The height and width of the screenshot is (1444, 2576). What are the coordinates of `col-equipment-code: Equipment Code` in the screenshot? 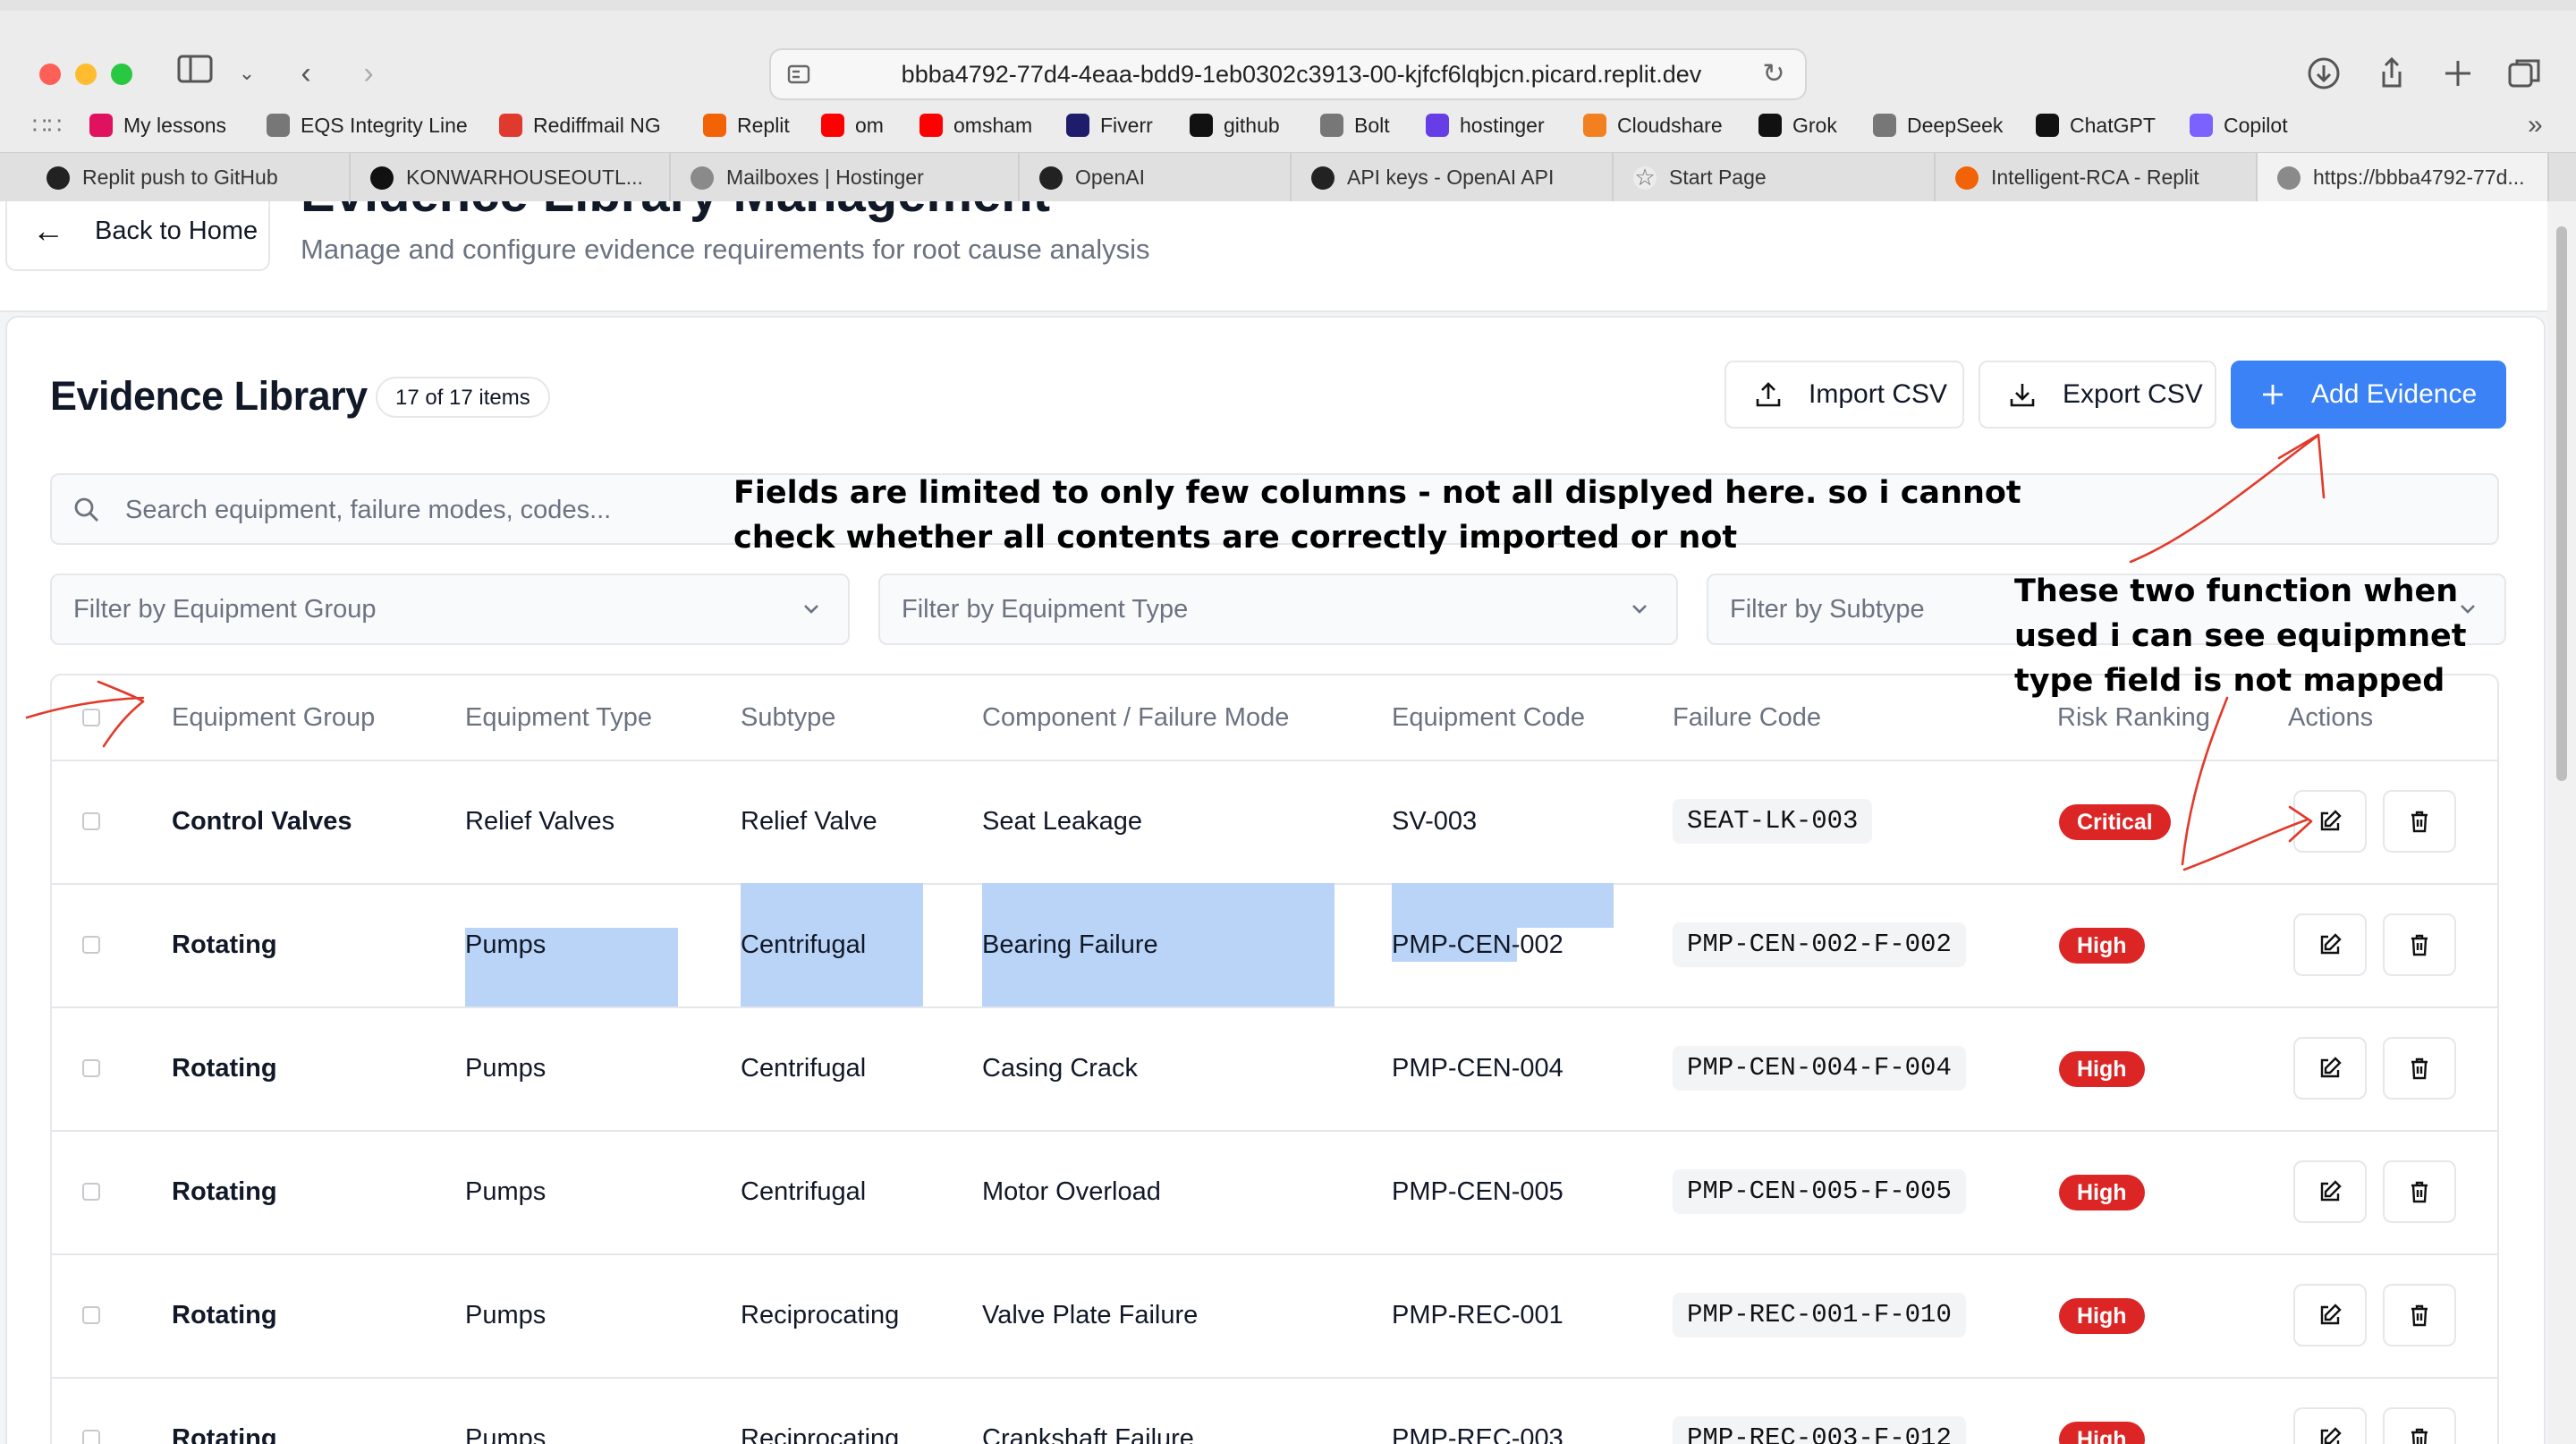 It's located at (1488, 717).